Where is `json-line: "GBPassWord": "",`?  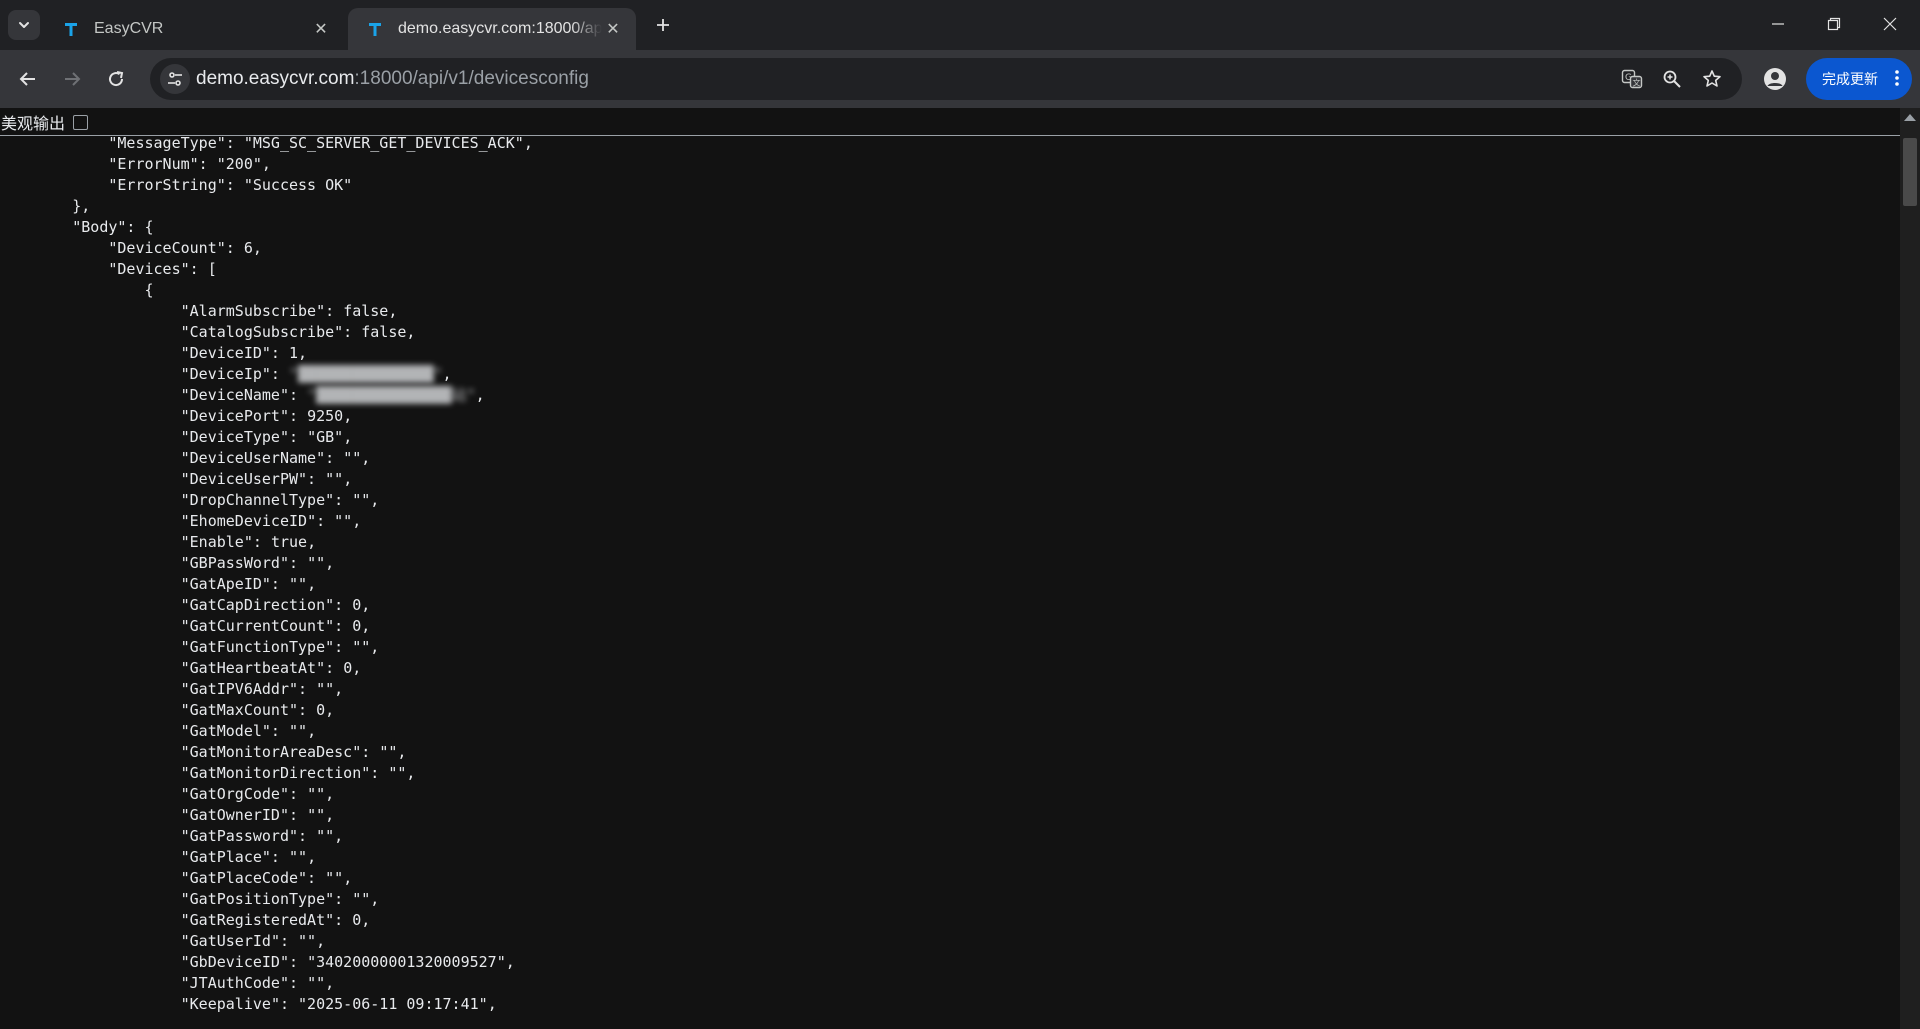 json-line: "GBPassWord": "", is located at coordinates (167, 563).